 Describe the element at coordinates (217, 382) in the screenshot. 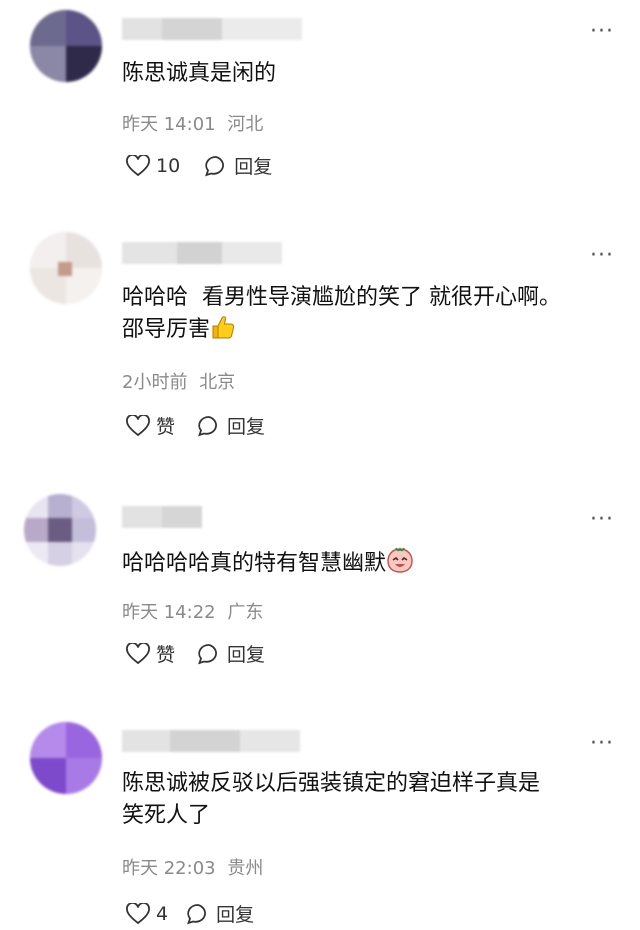

I see `location: 北京` at that location.